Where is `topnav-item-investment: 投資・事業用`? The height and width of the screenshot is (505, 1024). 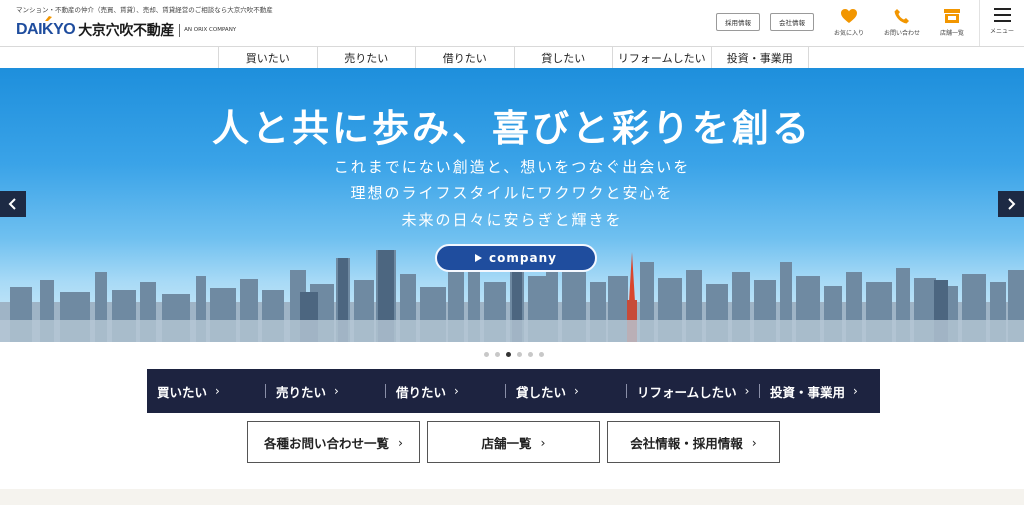
topnav-item-investment: 投資・事業用 is located at coordinates (759, 57).